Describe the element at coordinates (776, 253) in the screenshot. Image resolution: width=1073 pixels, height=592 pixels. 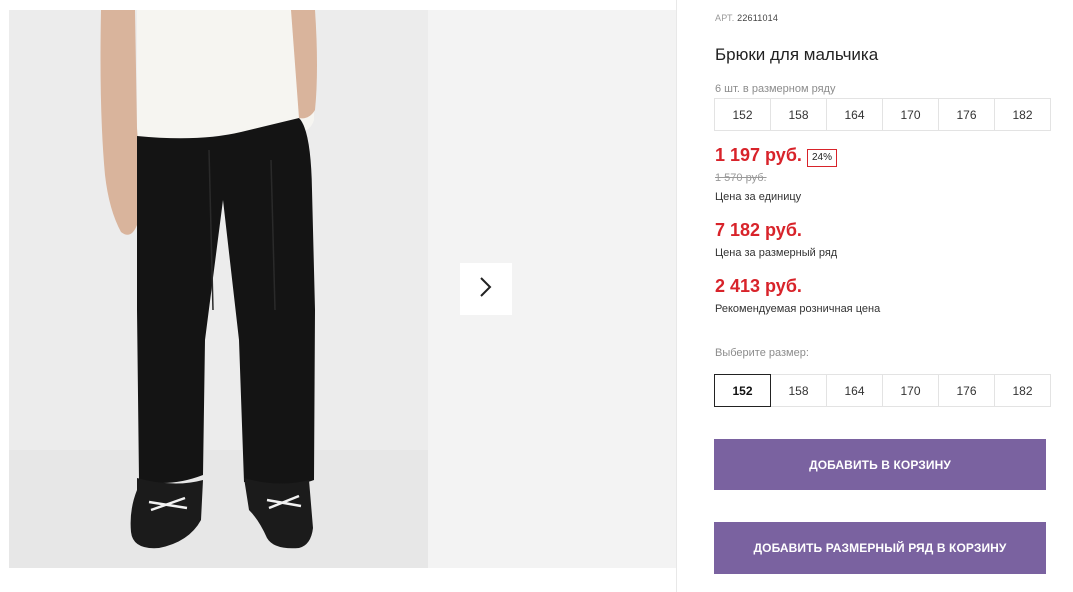
I see `pack-price-label: Цена за размерный ряд` at that location.